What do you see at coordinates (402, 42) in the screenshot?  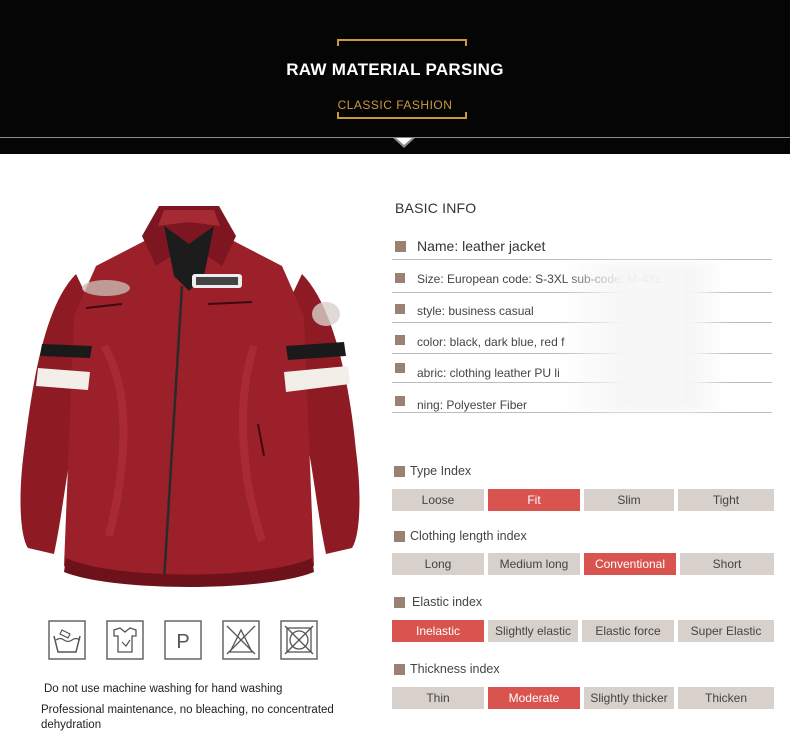 I see `banner-frame-top` at bounding box center [402, 42].